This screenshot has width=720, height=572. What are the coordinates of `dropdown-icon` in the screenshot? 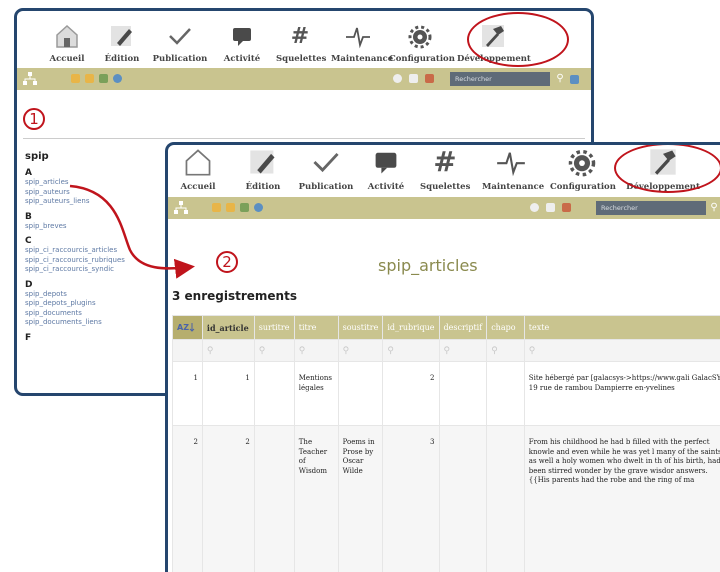 It's located at (574, 79).